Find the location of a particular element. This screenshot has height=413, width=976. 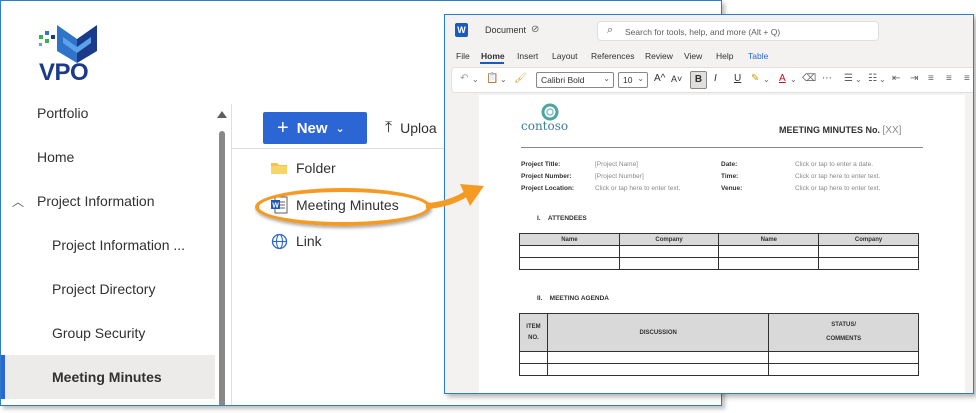

font-color-icon: A is located at coordinates (782, 78).